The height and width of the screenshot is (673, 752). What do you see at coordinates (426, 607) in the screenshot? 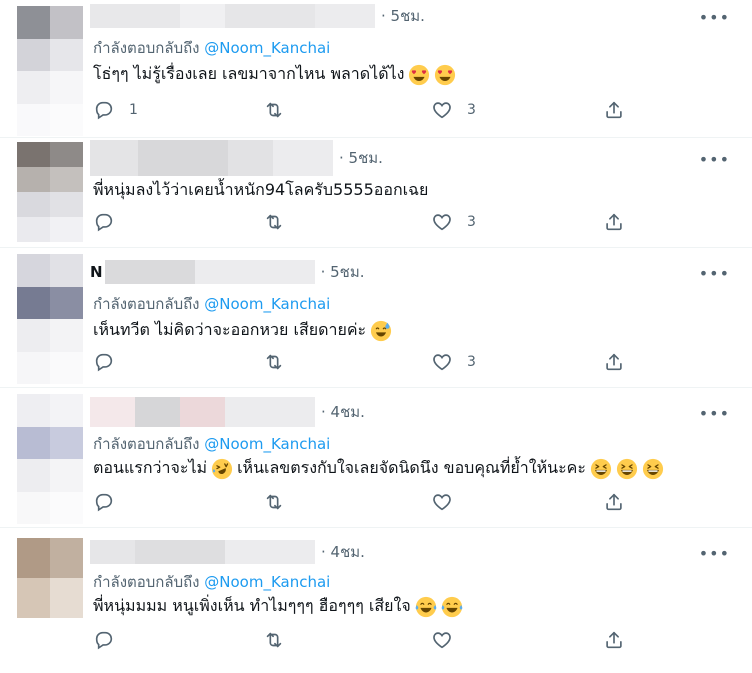
I see `joy-emoji` at bounding box center [426, 607].